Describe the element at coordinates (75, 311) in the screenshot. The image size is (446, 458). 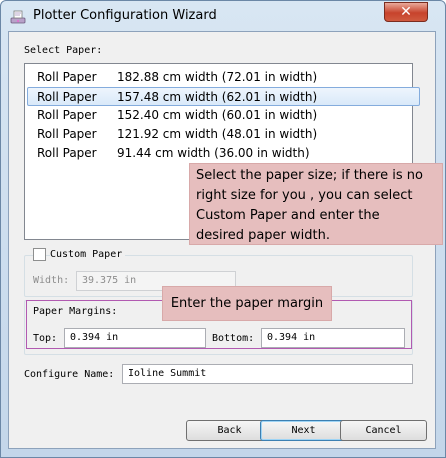
I see `paper-margins-label: Paper Margins:` at that location.